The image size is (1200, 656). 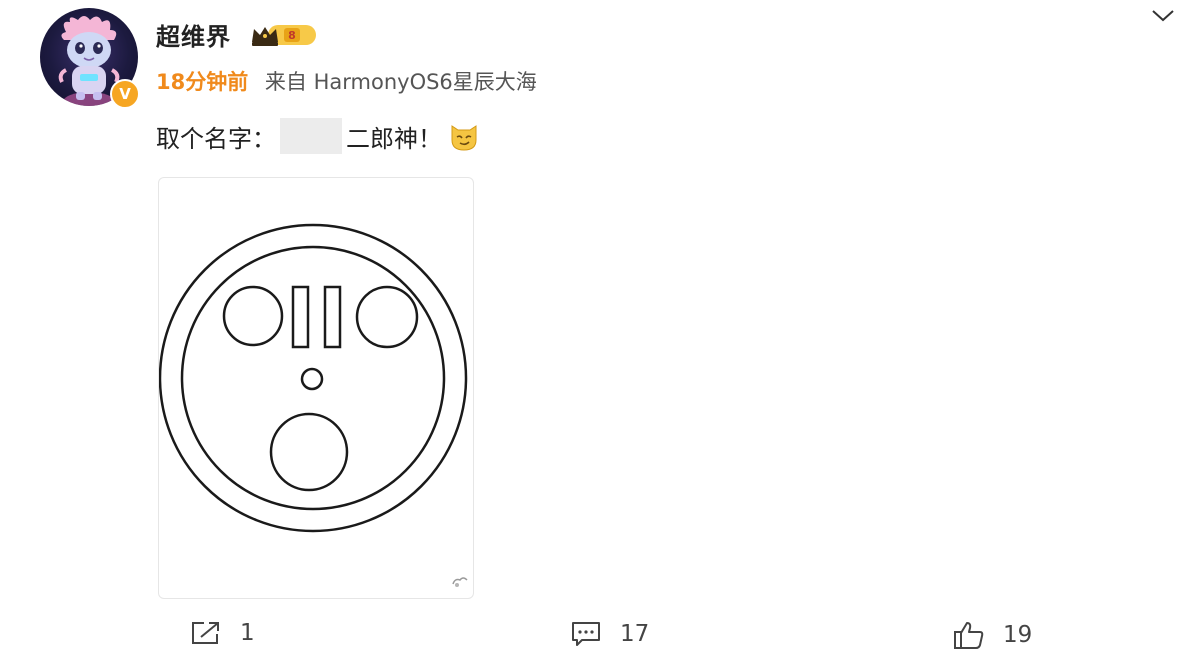 I want to click on repost-count: 1, so click(x=247, y=633).